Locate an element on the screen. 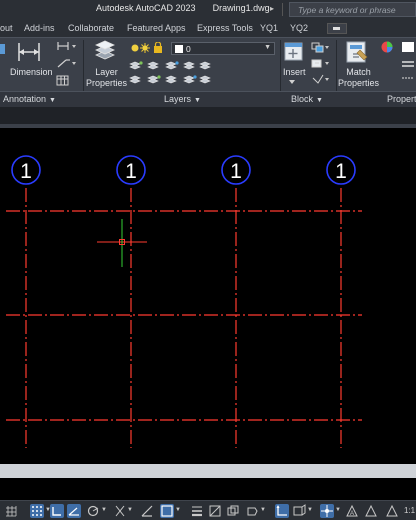 The height and width of the screenshot is (520, 416). annotation-scale-value: 1:1 is located at coordinates (409, 510).